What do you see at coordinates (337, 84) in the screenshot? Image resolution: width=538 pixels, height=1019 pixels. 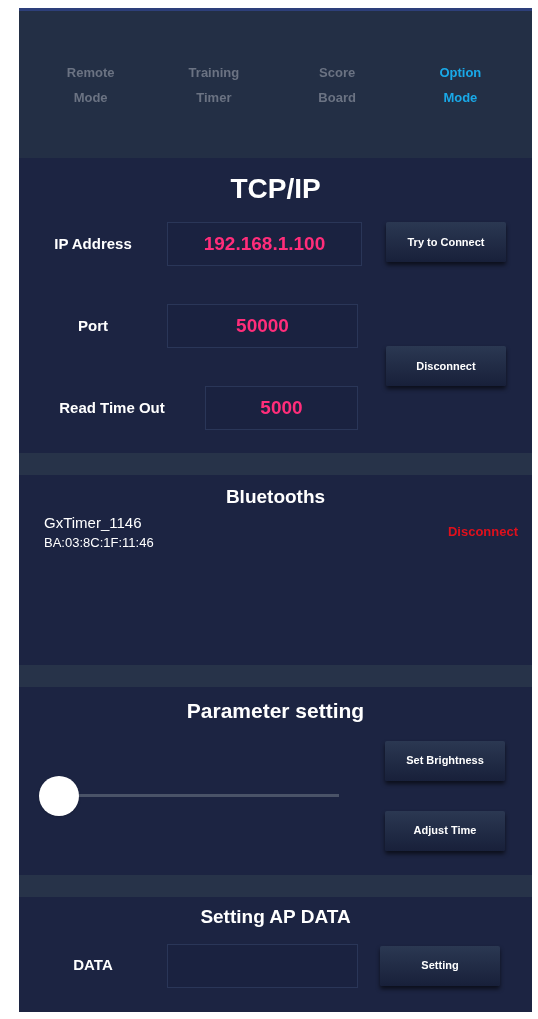 I see `tab: Score Board` at bounding box center [337, 84].